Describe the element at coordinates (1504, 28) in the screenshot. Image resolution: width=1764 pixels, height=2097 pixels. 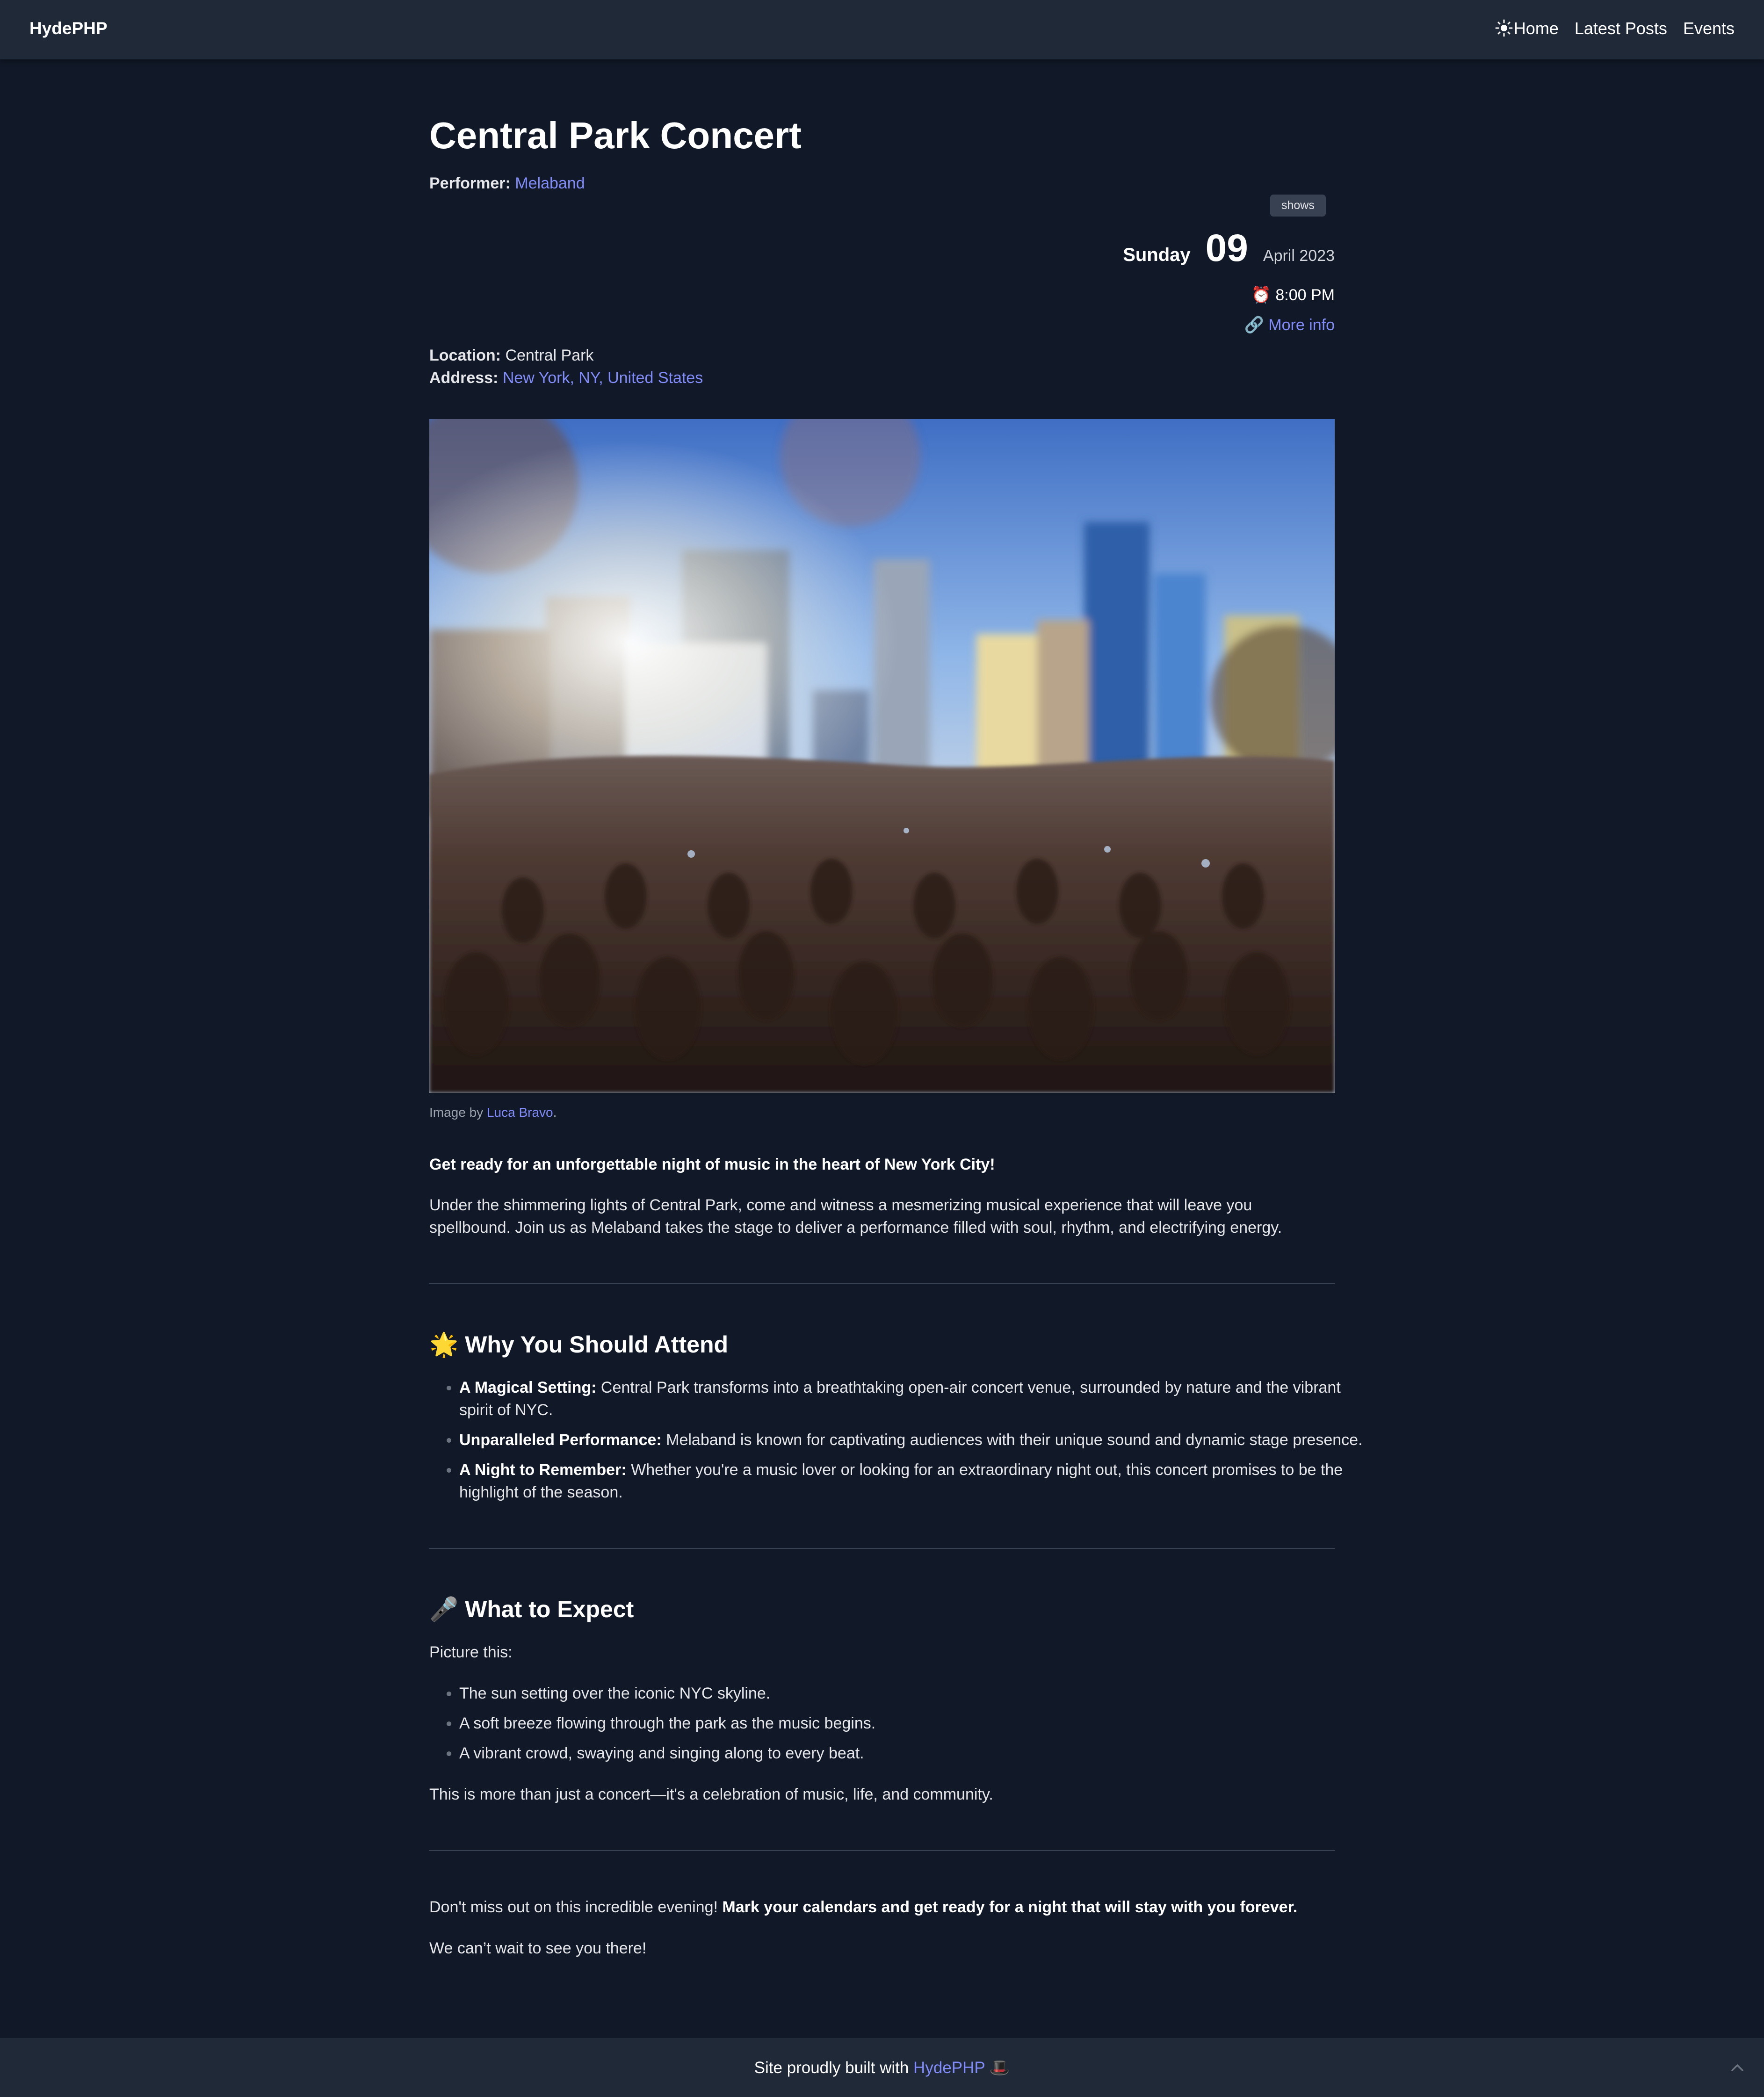
I see `theme-toggle-sun-icon` at that location.